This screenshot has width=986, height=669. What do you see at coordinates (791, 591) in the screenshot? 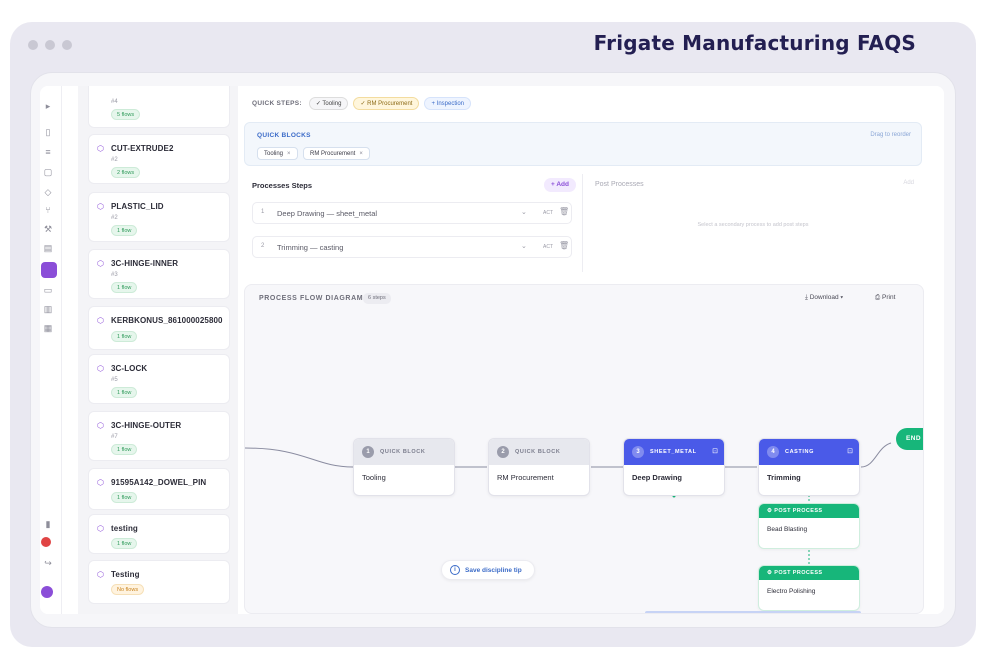
I see `post-process-label: Electro Polishing` at bounding box center [791, 591].